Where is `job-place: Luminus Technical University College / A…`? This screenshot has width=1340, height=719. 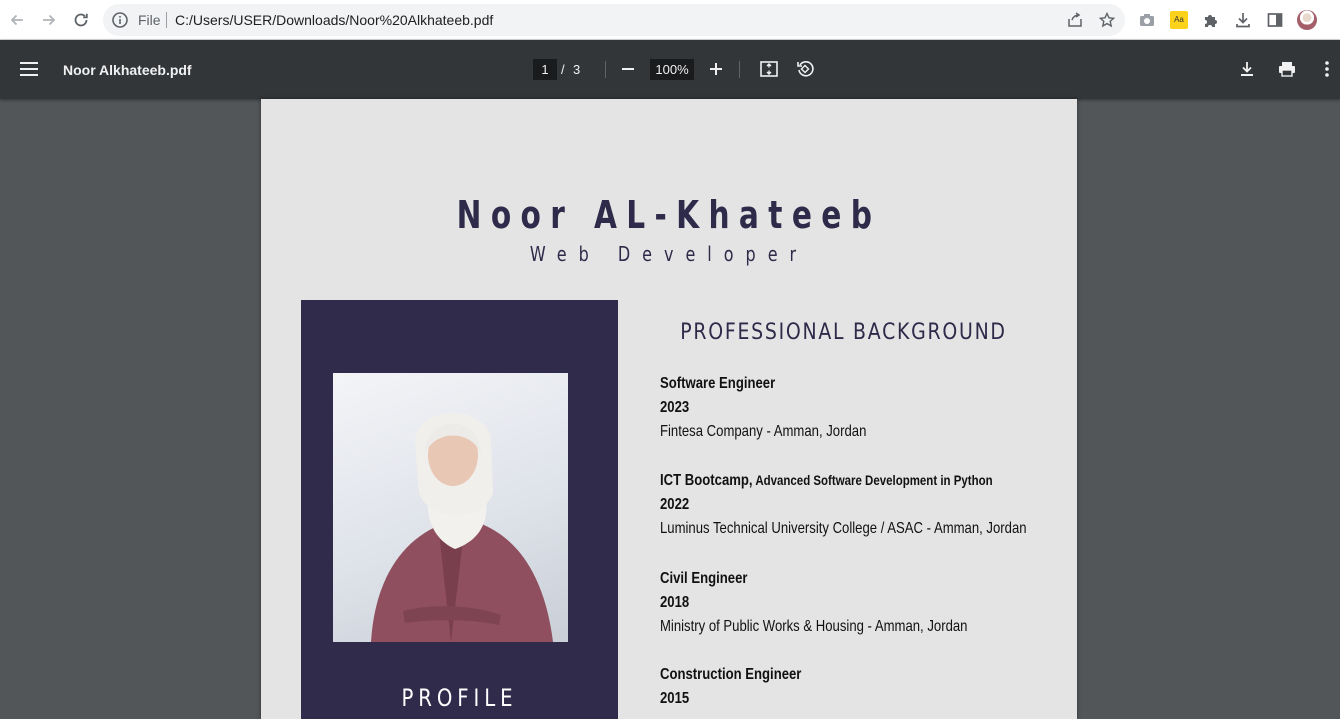 job-place: Luminus Technical University College / A… is located at coordinates (843, 528).